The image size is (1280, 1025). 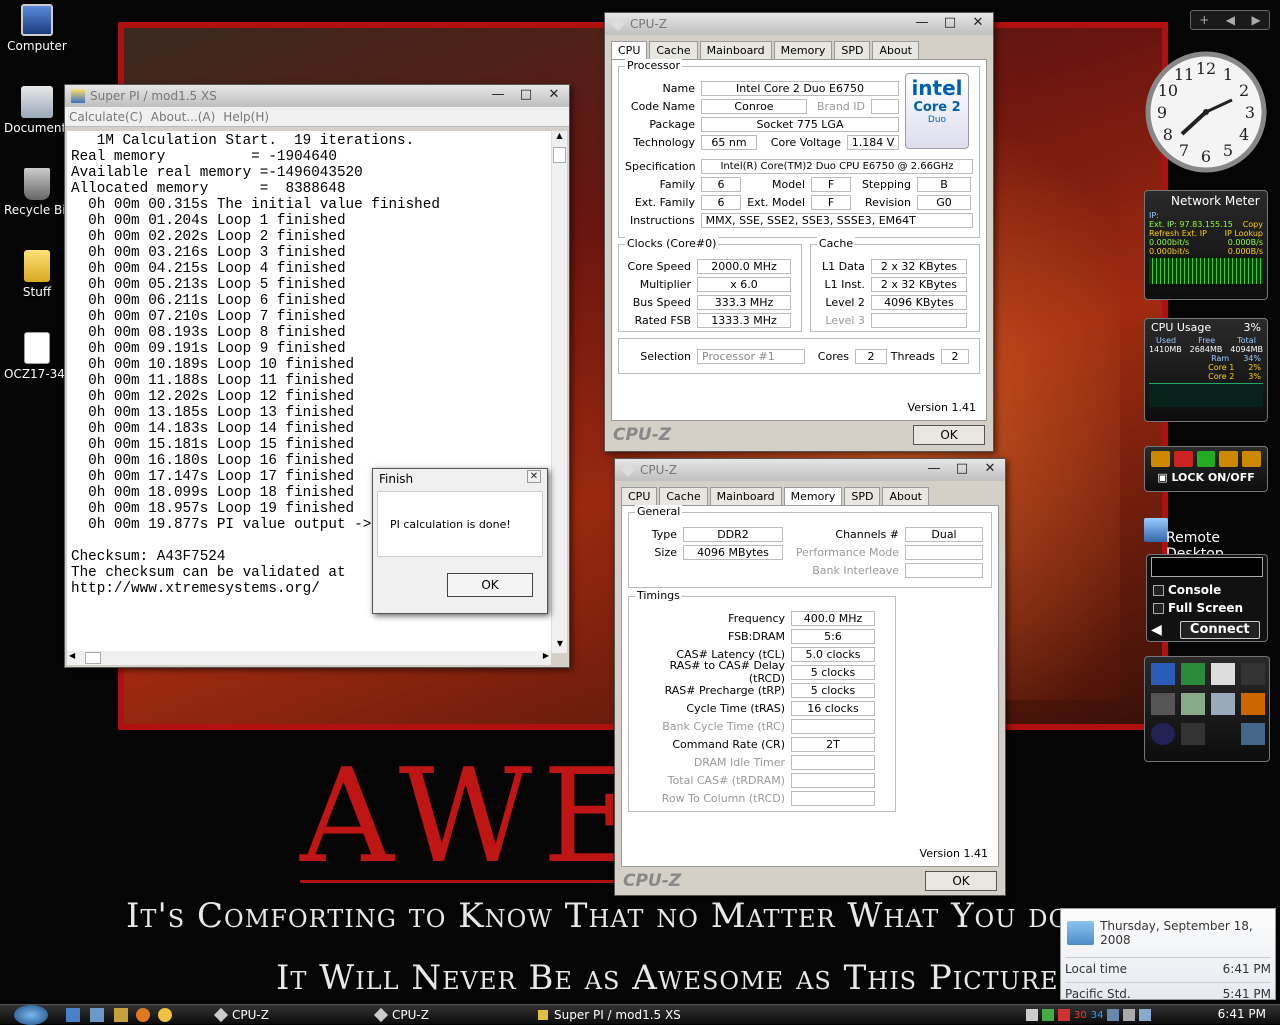 I want to click on signature-icon, so click(x=1193, y=734).